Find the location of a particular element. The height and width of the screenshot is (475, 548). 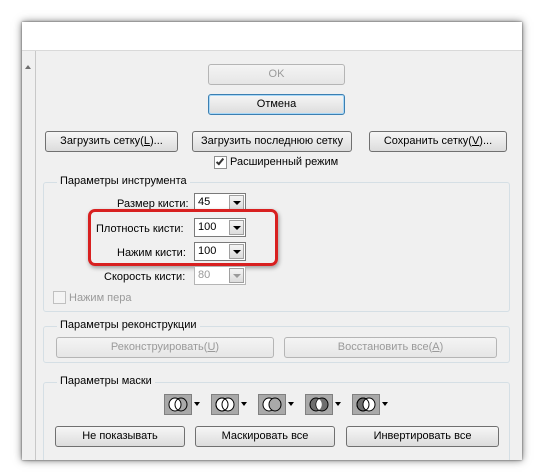

reconstruct-button: Реконструировать(U) is located at coordinates (165, 347).